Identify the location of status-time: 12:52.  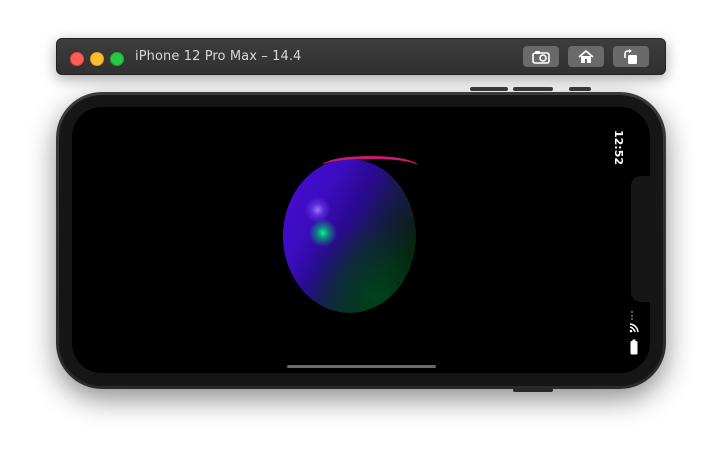
(618, 148).